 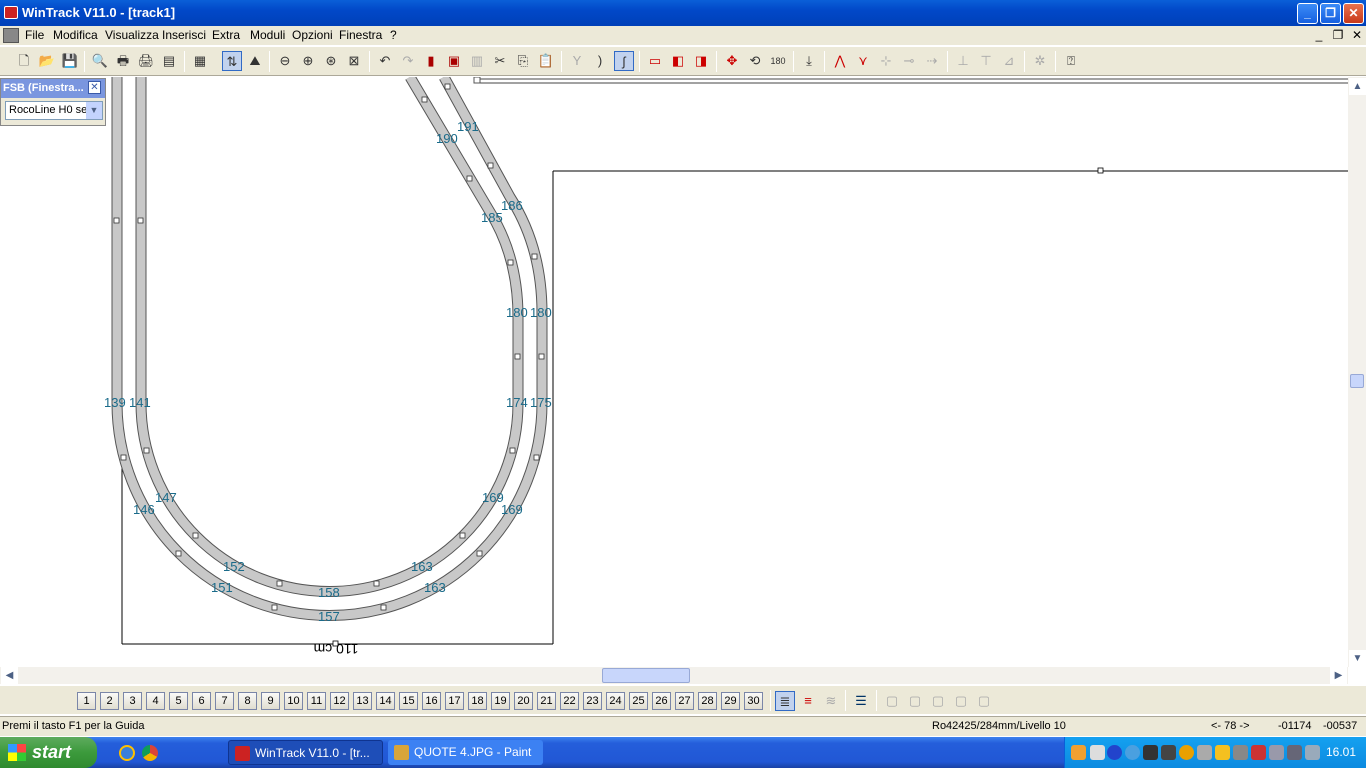 I want to click on layer-button: 9, so click(x=270, y=701).